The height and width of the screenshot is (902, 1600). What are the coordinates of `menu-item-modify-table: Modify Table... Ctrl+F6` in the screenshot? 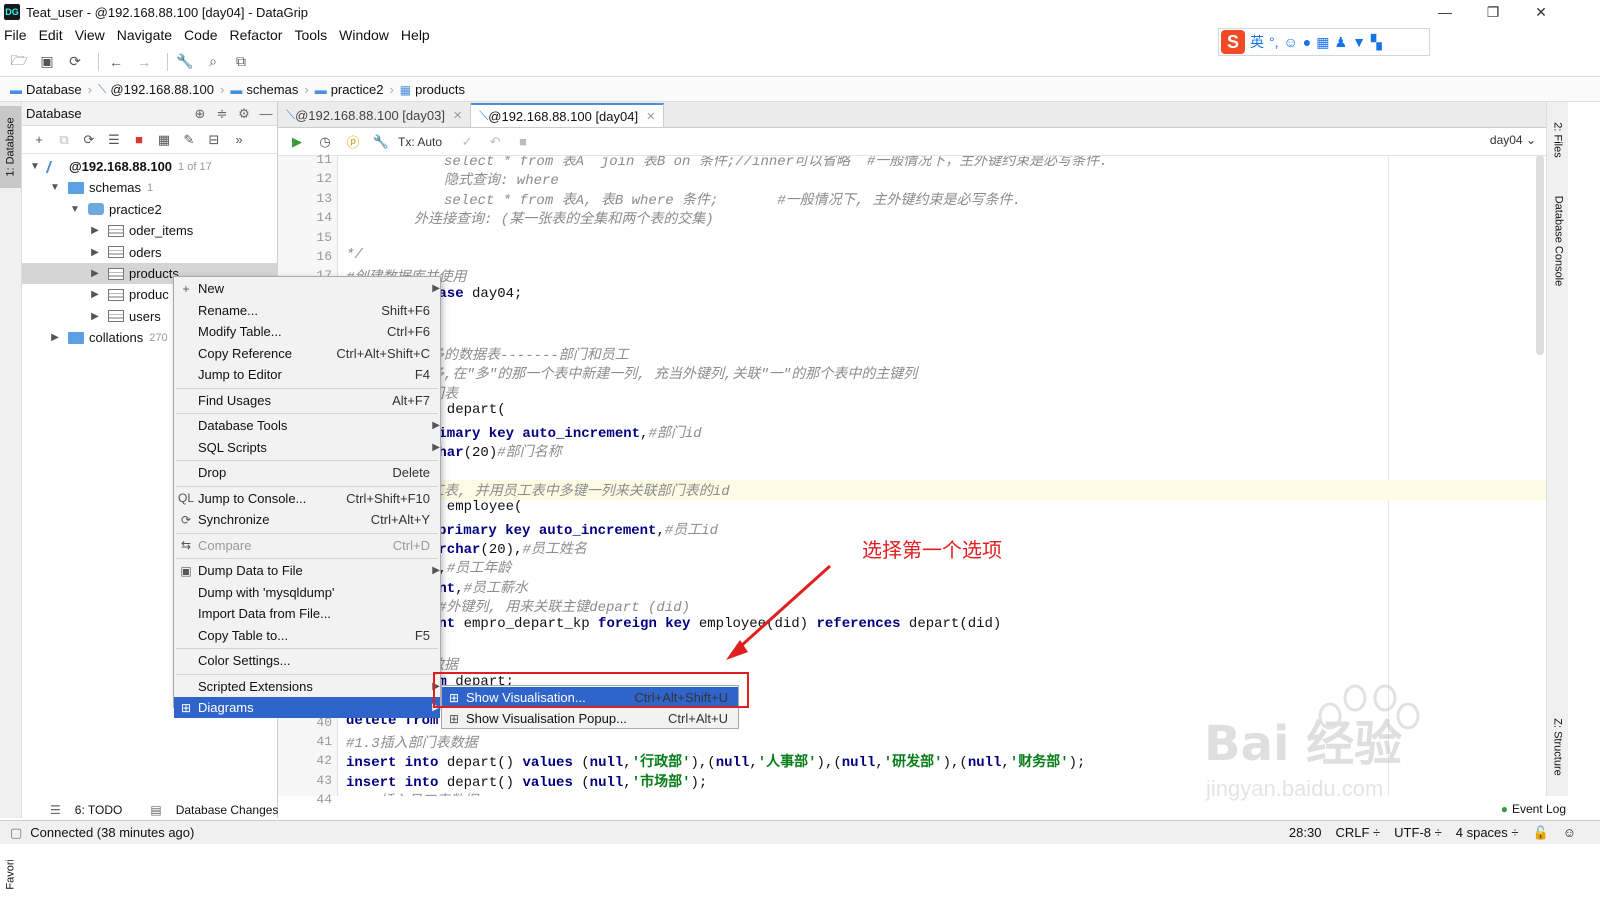 It's located at (307, 331).